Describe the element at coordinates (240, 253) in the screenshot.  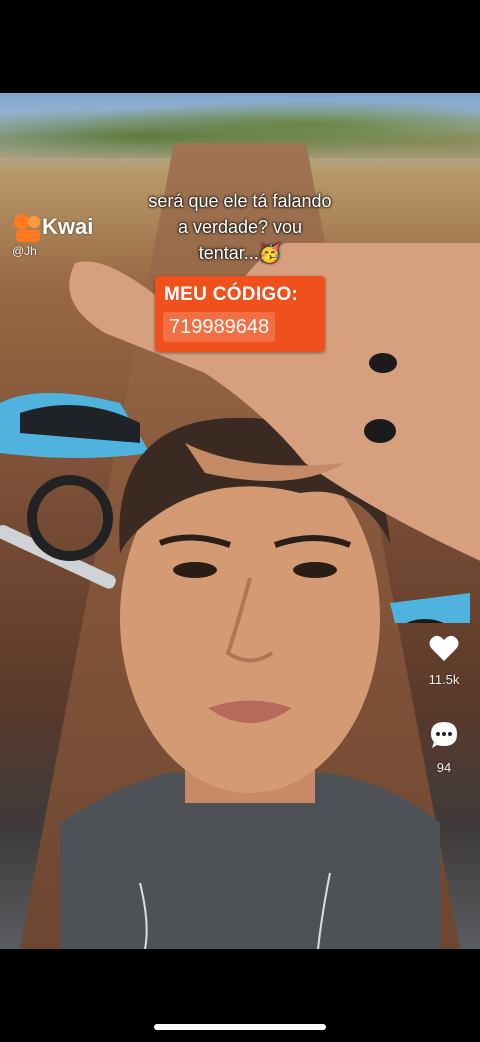
I see `caption-line-3: tentar...🥳` at that location.